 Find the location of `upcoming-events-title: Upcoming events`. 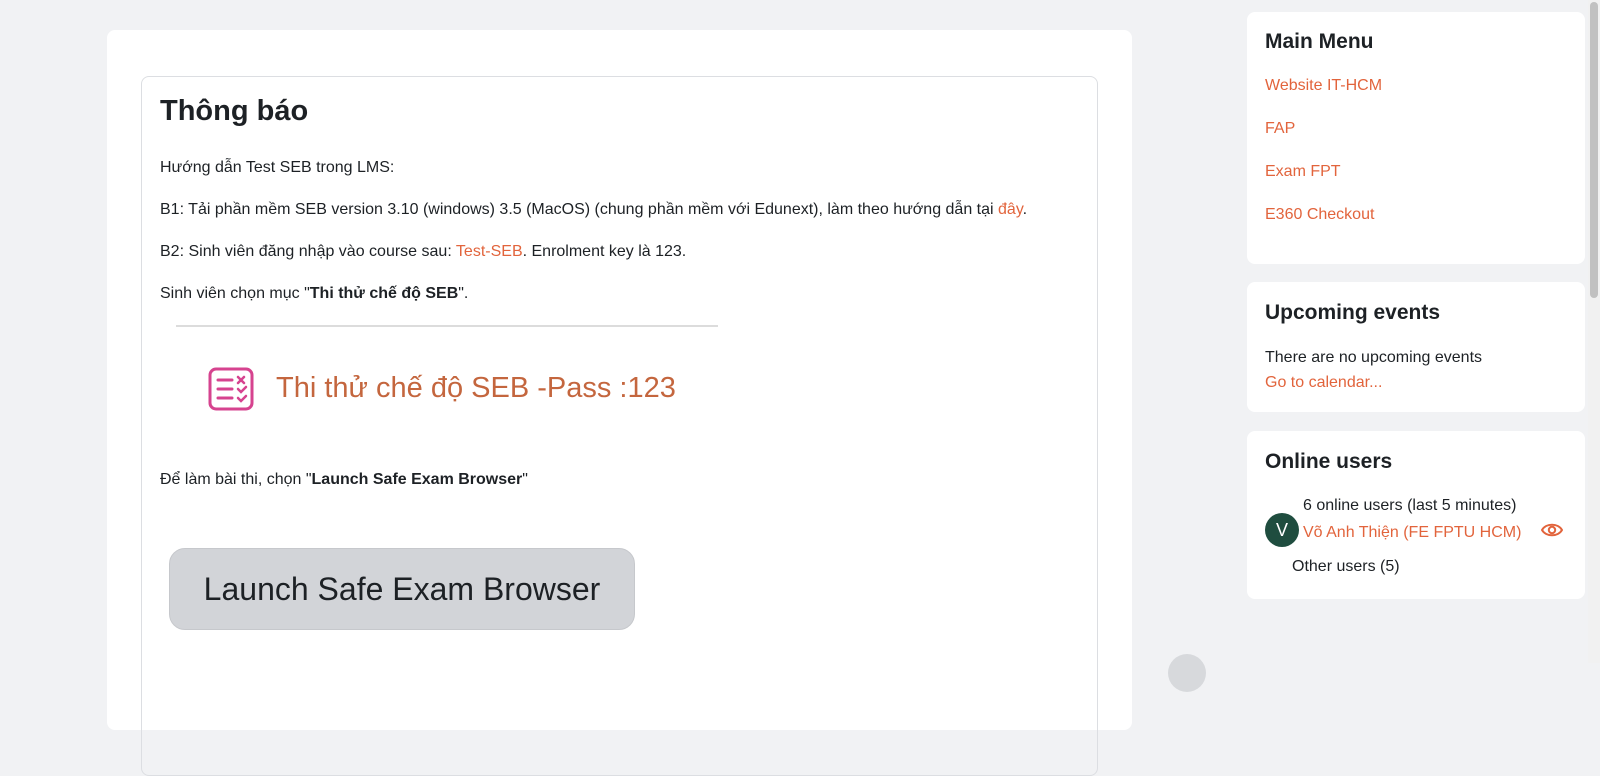

upcoming-events-title: Upcoming events is located at coordinates (1353, 312).